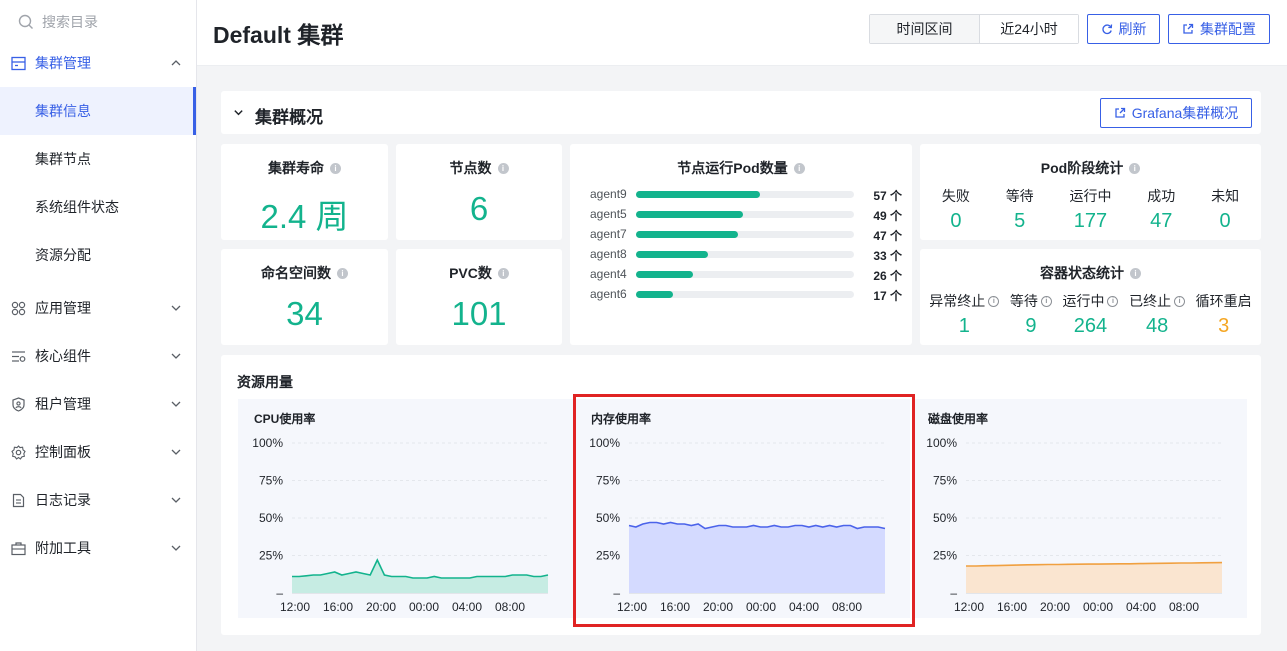 The image size is (1287, 651). Describe the element at coordinates (1083, 301) in the screenshot. I see `mini-label: 运行中` at that location.